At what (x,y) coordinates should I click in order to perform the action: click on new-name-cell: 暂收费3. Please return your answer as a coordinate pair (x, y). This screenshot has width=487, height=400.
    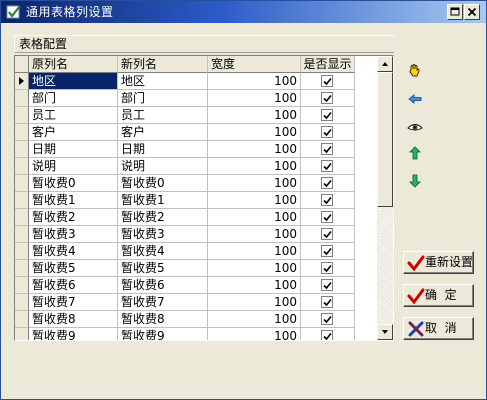
    Looking at the image, I should click on (163, 234).